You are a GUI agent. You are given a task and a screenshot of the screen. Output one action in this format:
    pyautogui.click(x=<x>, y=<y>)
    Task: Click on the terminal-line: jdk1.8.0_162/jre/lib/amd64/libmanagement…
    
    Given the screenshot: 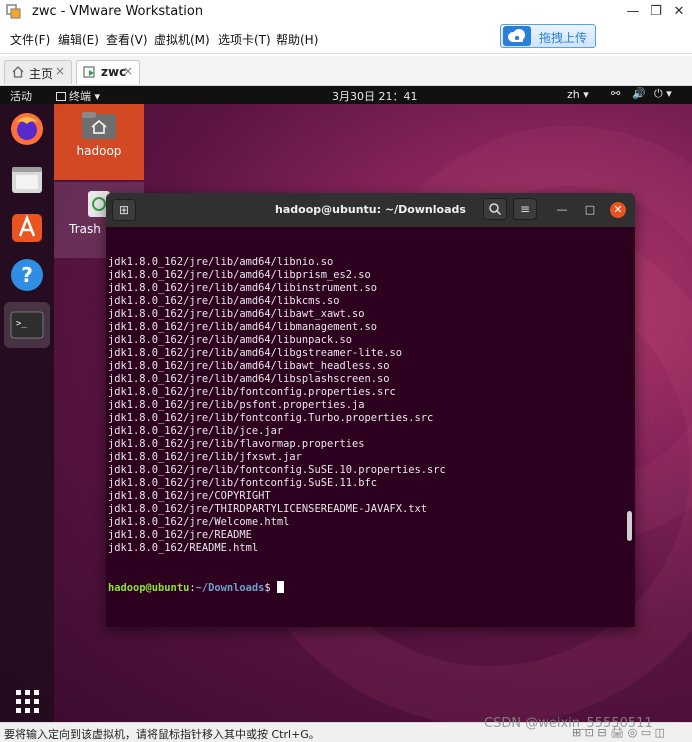 What is the action you would take?
    pyautogui.click(x=242, y=327)
    